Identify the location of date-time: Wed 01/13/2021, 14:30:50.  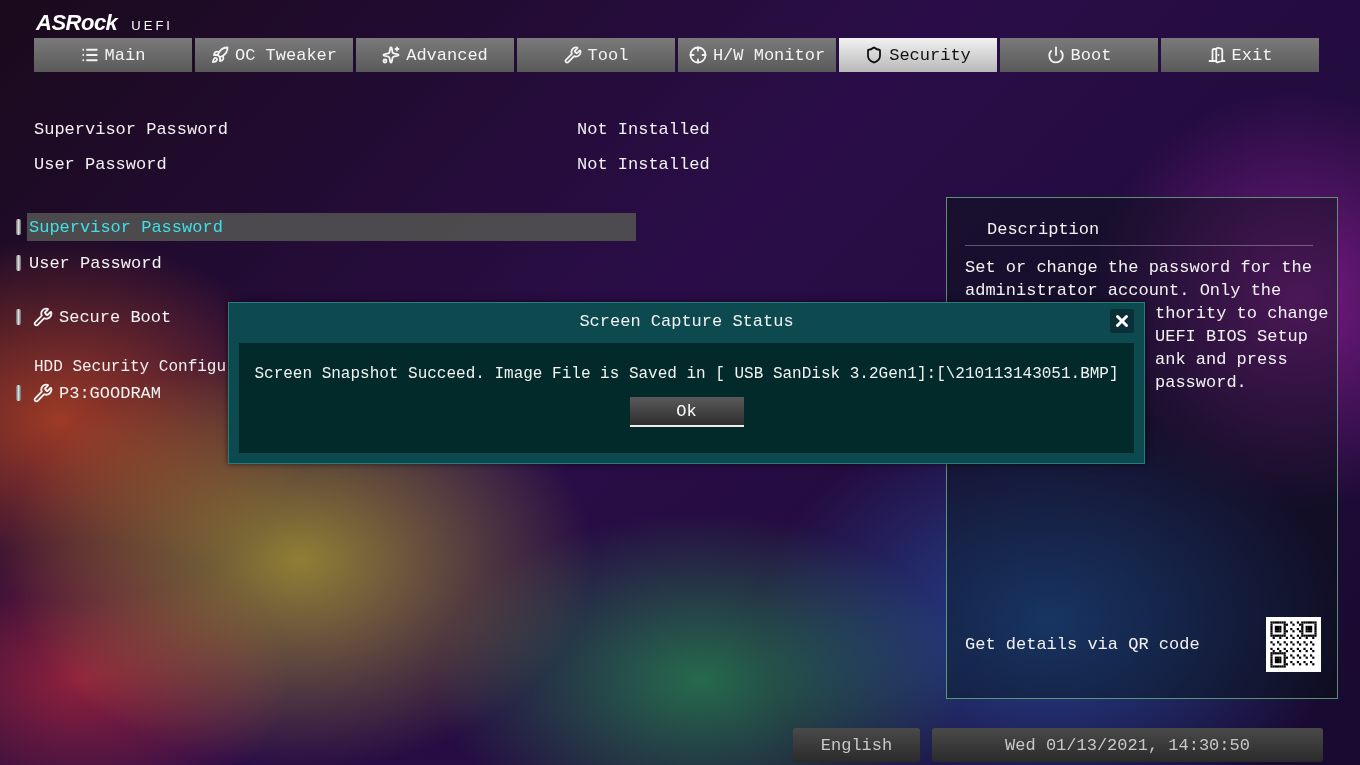
(1127, 745).